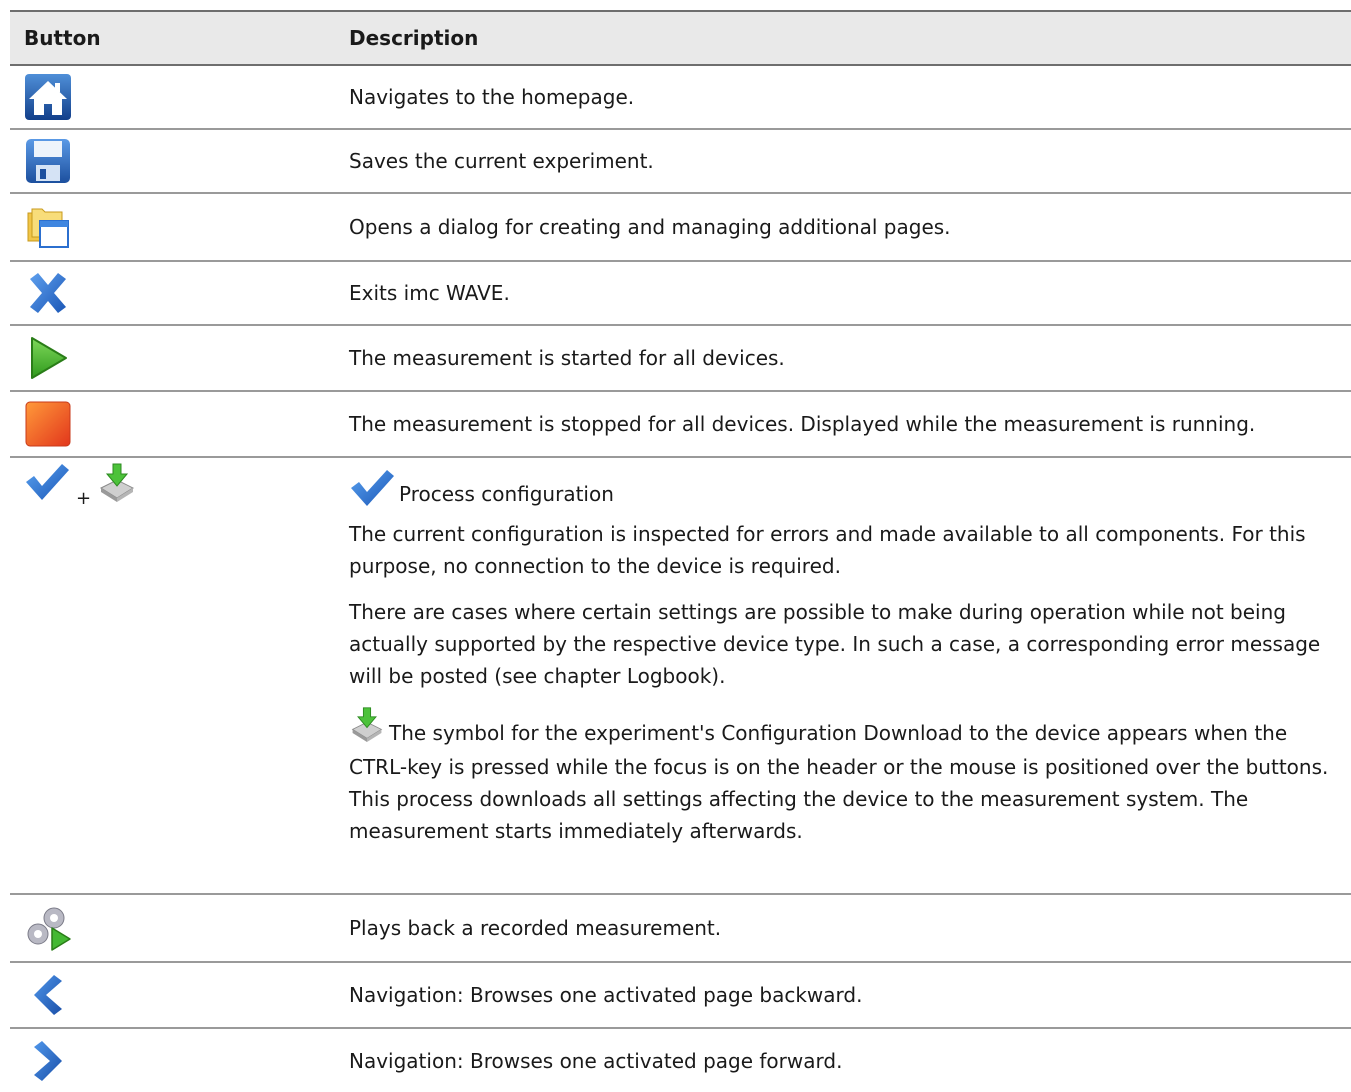 This screenshot has height=1092, width=1351. What do you see at coordinates (506, 494) in the screenshot?
I see `process-title: Process configuration` at bounding box center [506, 494].